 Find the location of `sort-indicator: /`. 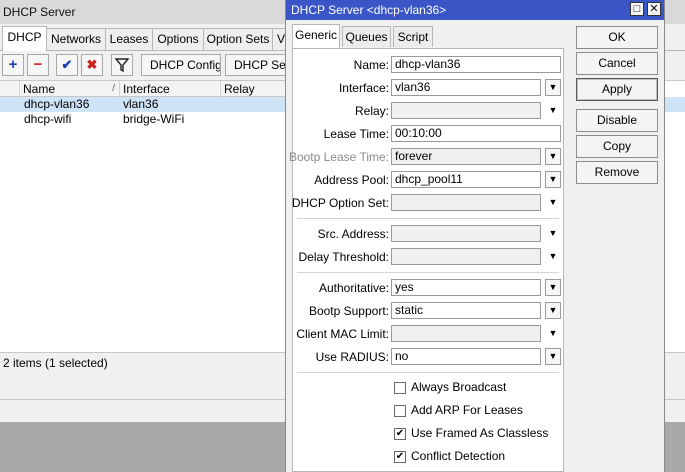

sort-indicator: / is located at coordinates (113, 88).